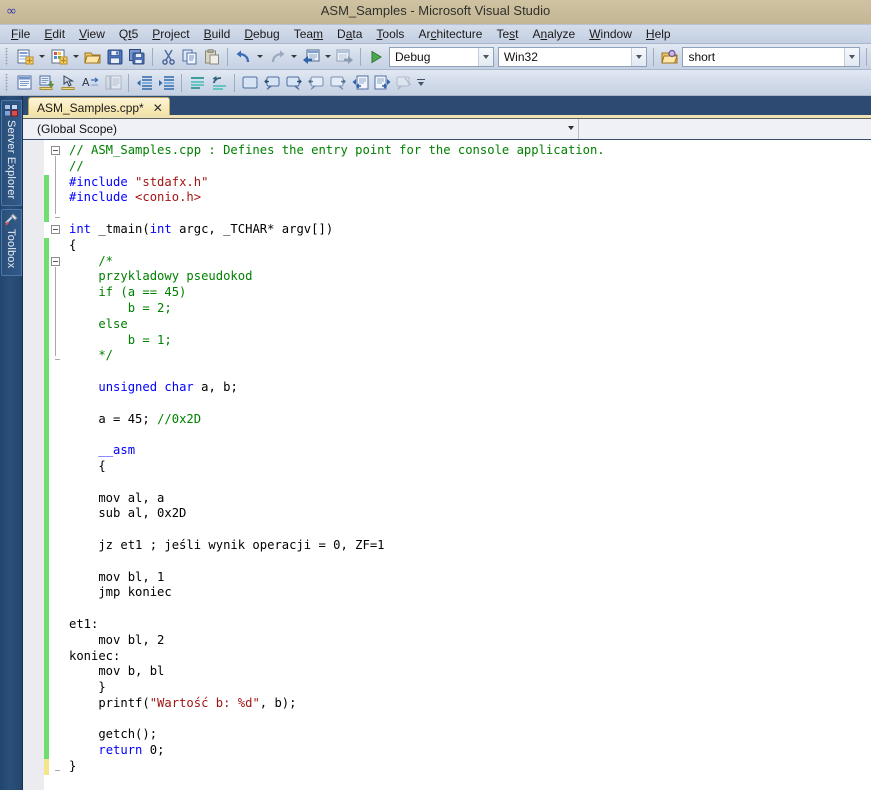 This screenshot has height=790, width=871. I want to click on next-bookmark-button, so click(294, 83).